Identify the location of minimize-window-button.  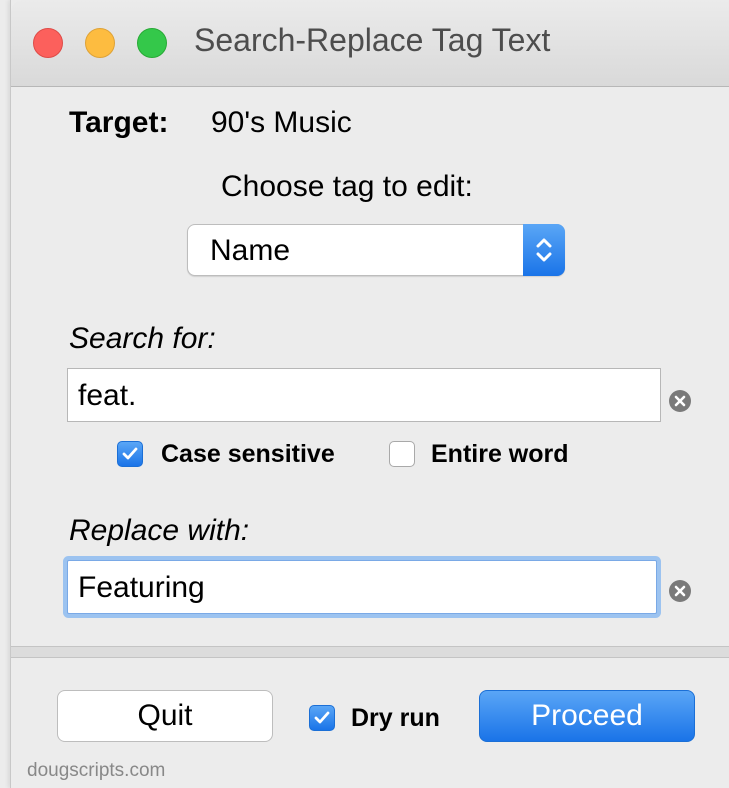
(100, 43).